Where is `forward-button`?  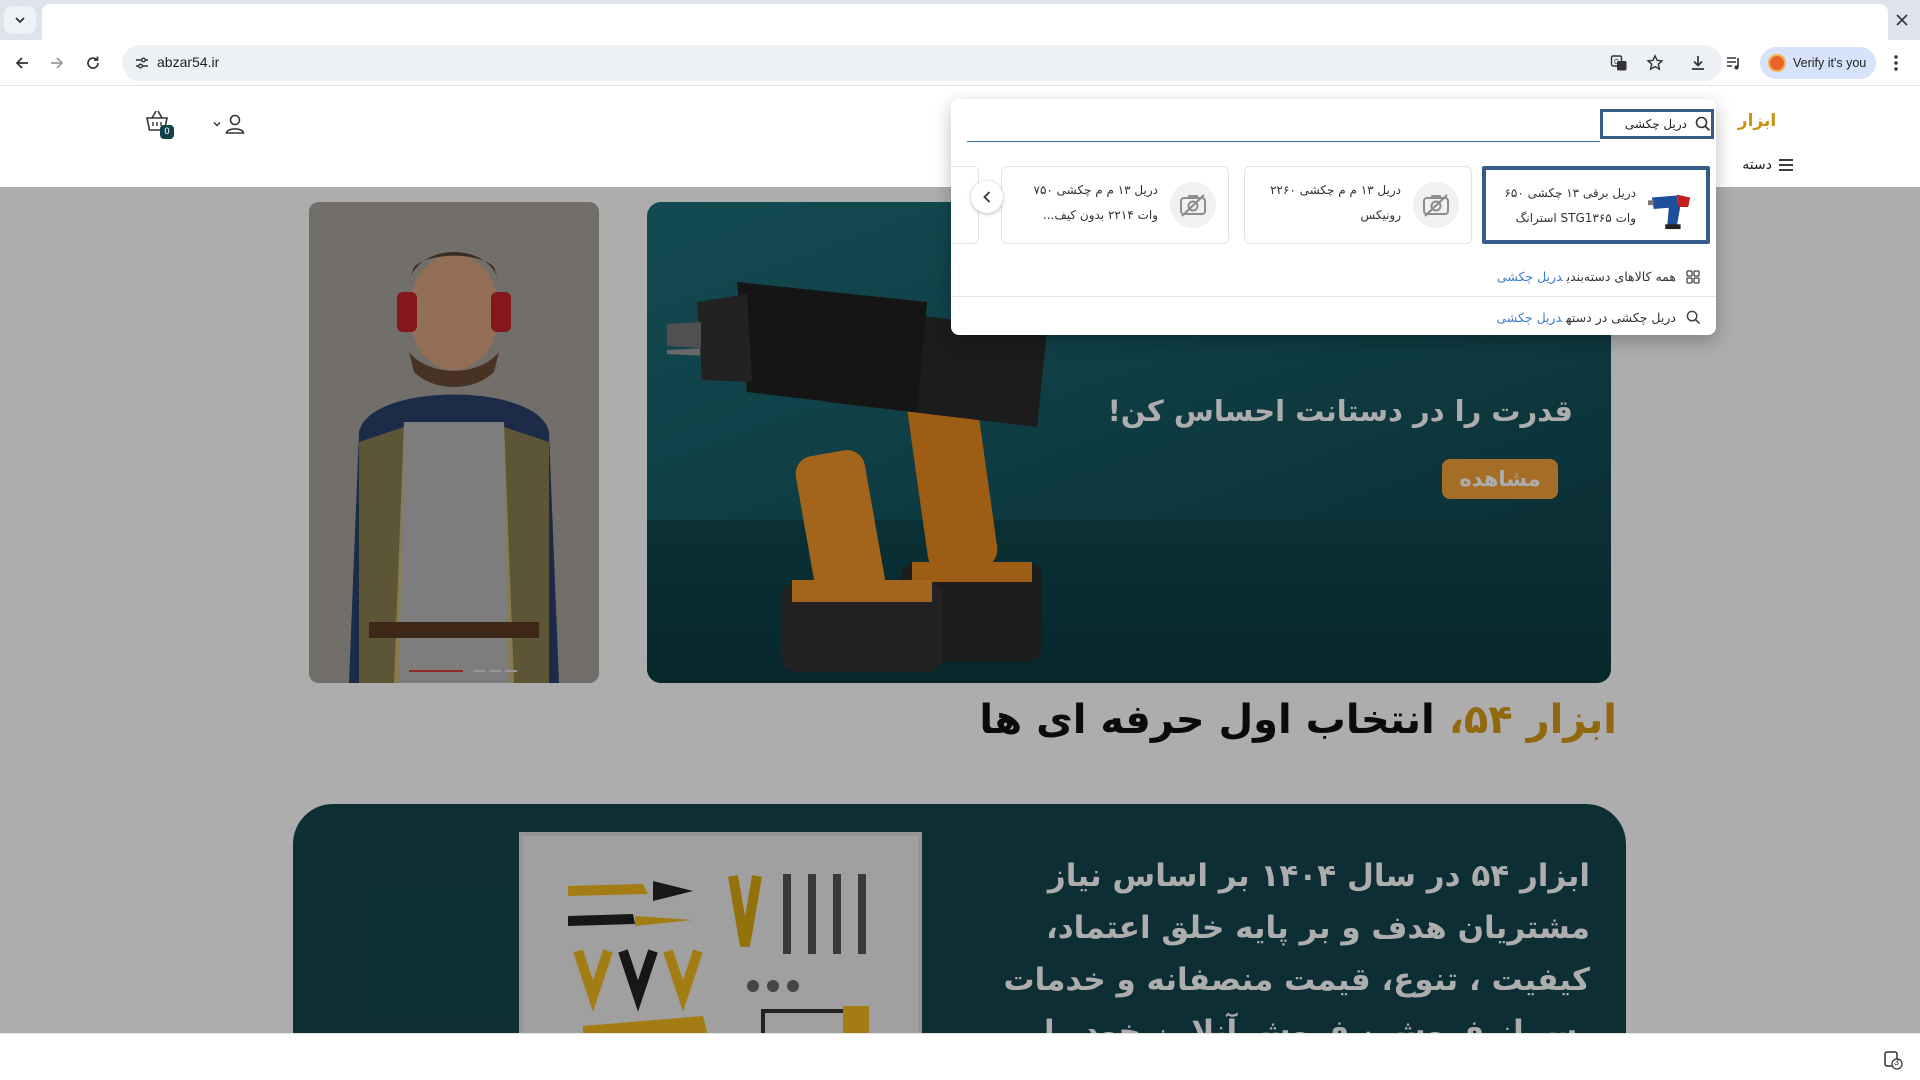
forward-button is located at coordinates (57, 63).